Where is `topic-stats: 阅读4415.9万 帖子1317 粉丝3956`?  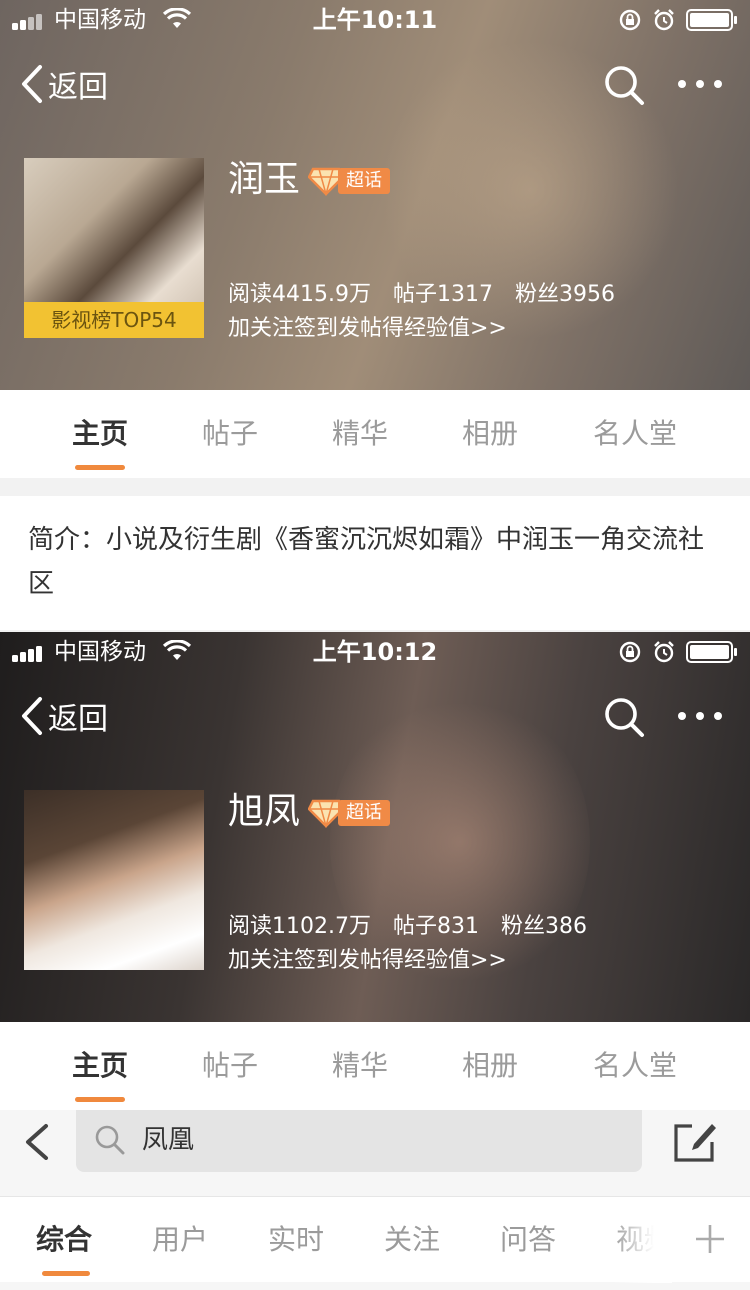 topic-stats: 阅读4415.9万 帖子1317 粉丝3956 is located at coordinates (432, 295).